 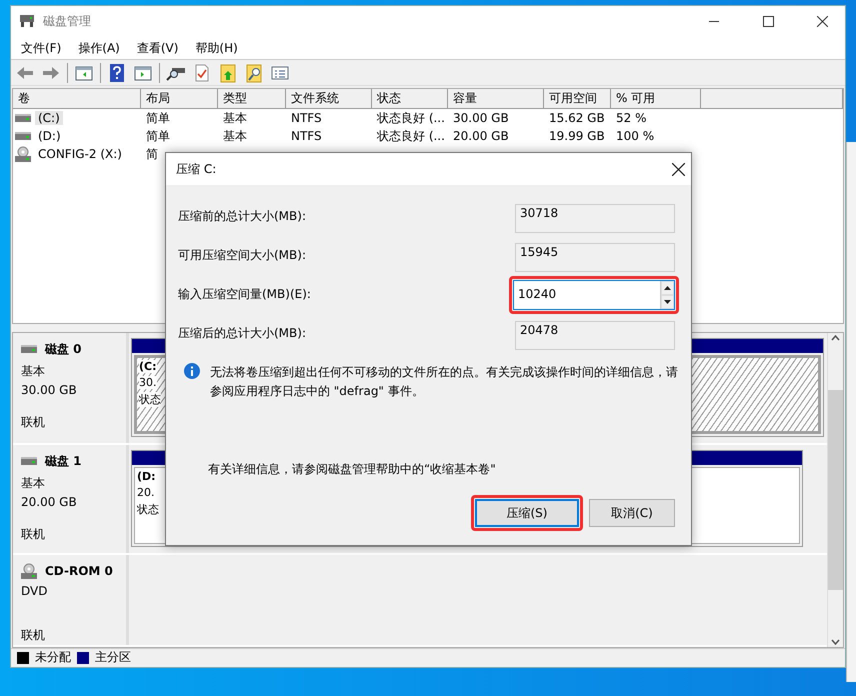 What do you see at coordinates (329, 98) in the screenshot?
I see `column-header: 文件系统` at bounding box center [329, 98].